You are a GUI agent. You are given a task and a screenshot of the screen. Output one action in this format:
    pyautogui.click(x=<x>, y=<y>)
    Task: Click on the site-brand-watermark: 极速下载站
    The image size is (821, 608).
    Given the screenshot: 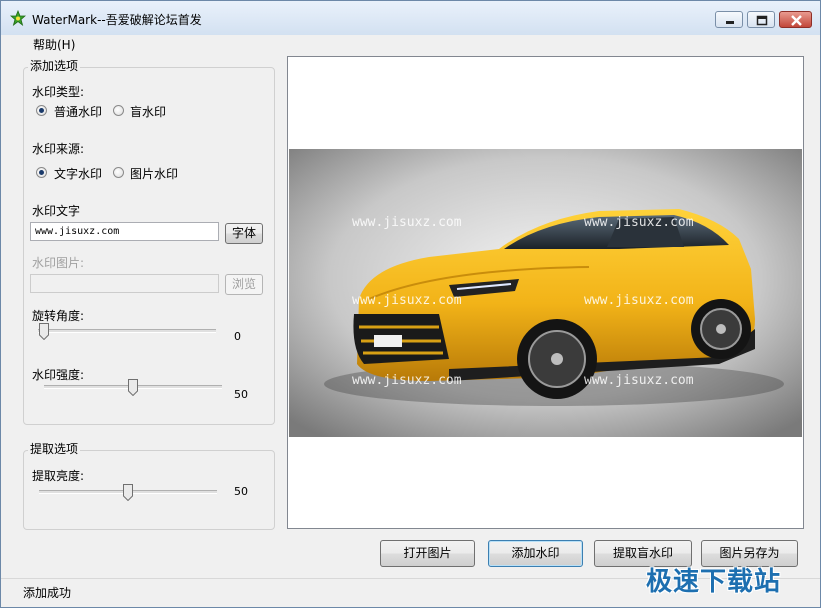 What is the action you would take?
    pyautogui.click(x=714, y=582)
    